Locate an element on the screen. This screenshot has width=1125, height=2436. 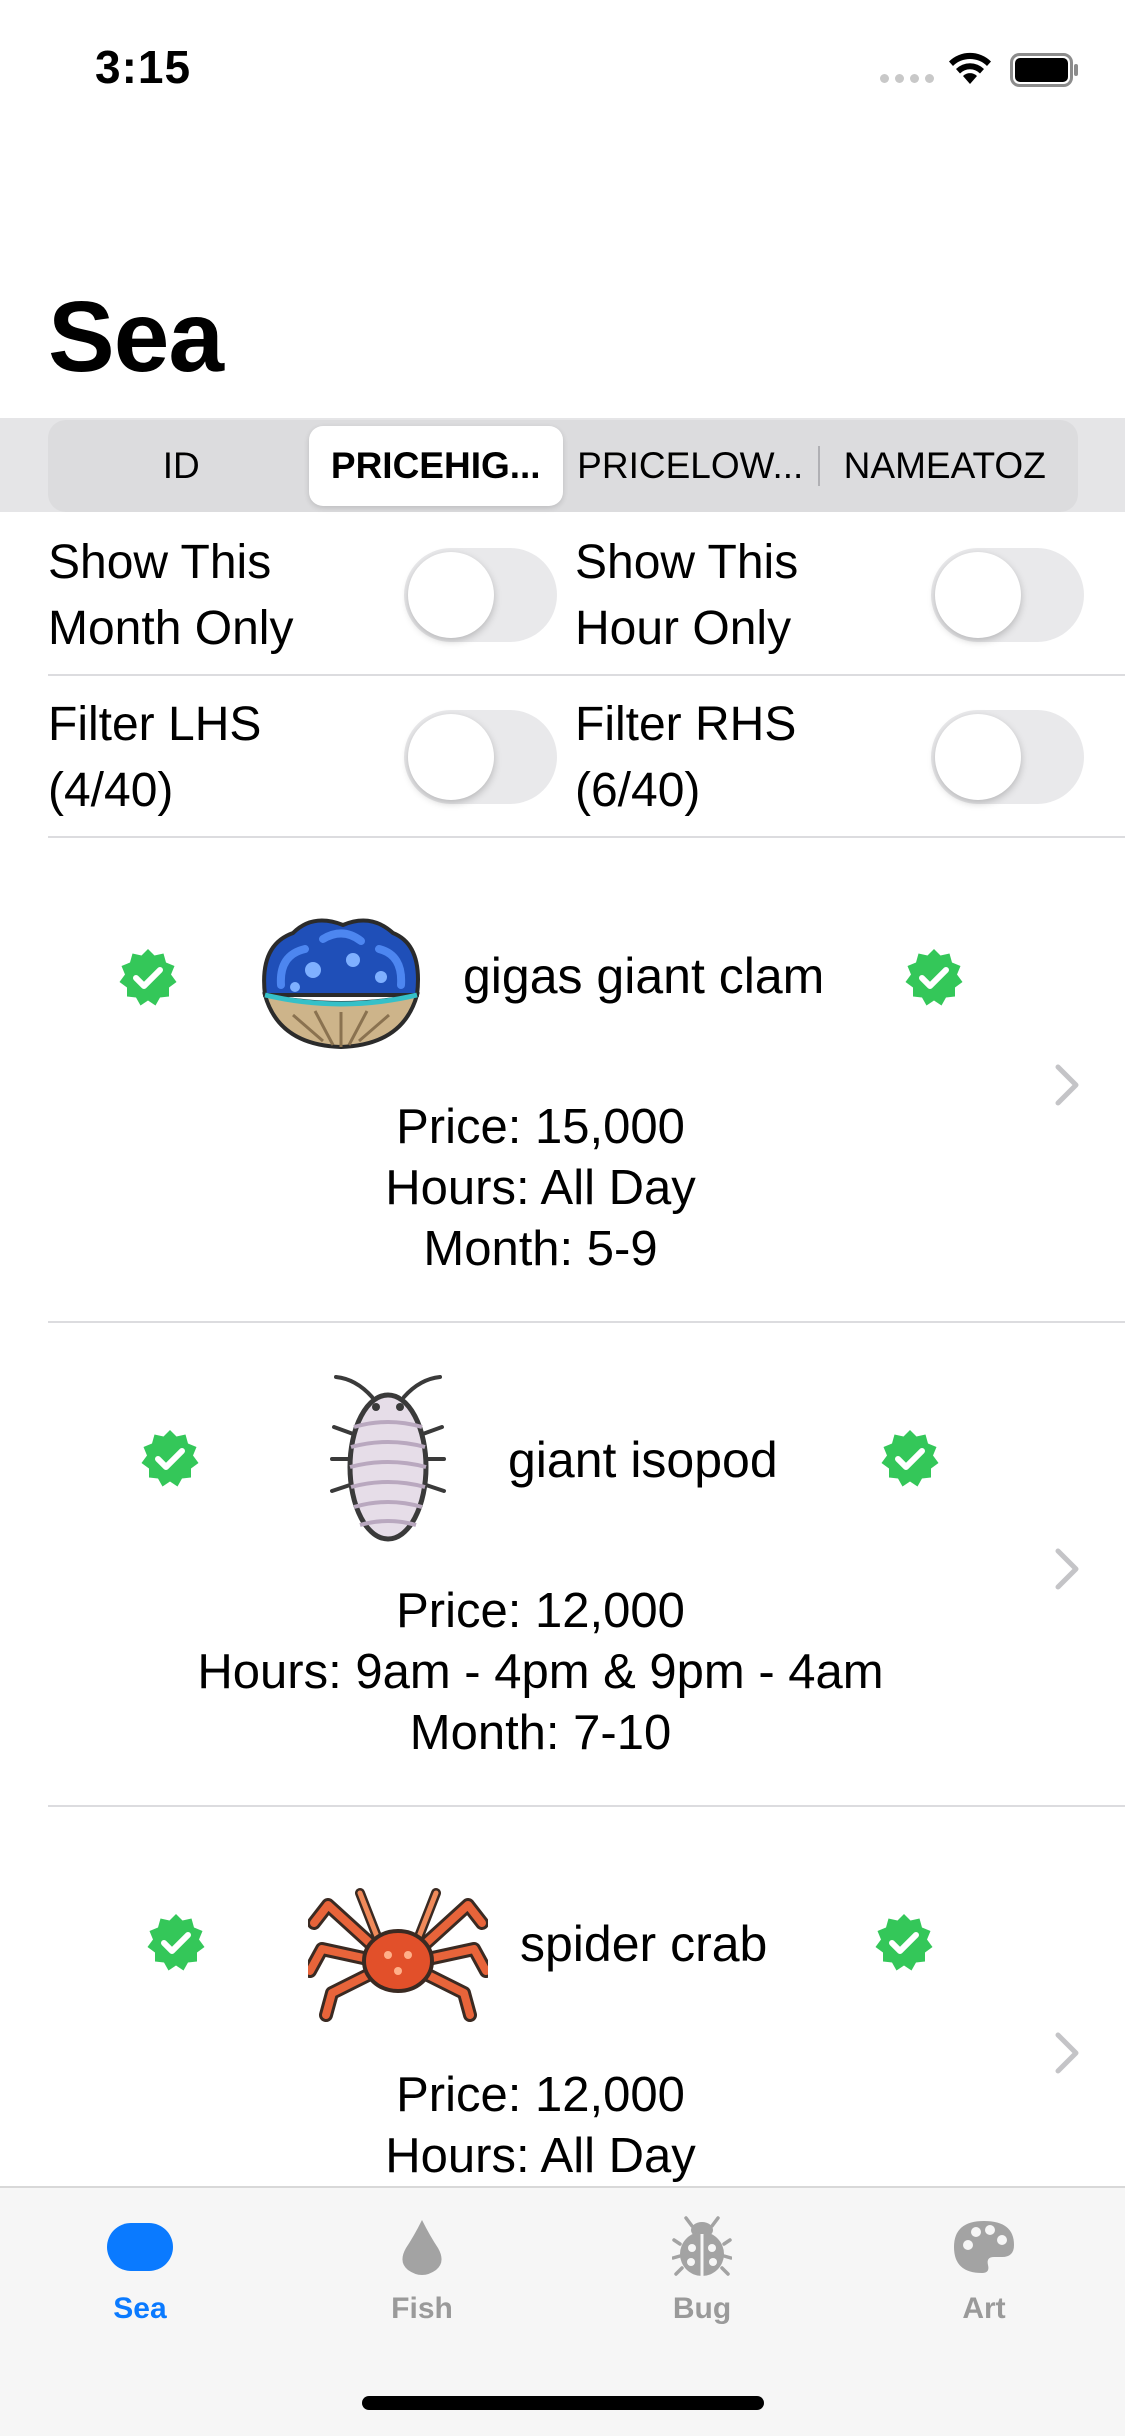
filter-cell-rhs: Filter RHS (6/40) is located at coordinates (835, 757).